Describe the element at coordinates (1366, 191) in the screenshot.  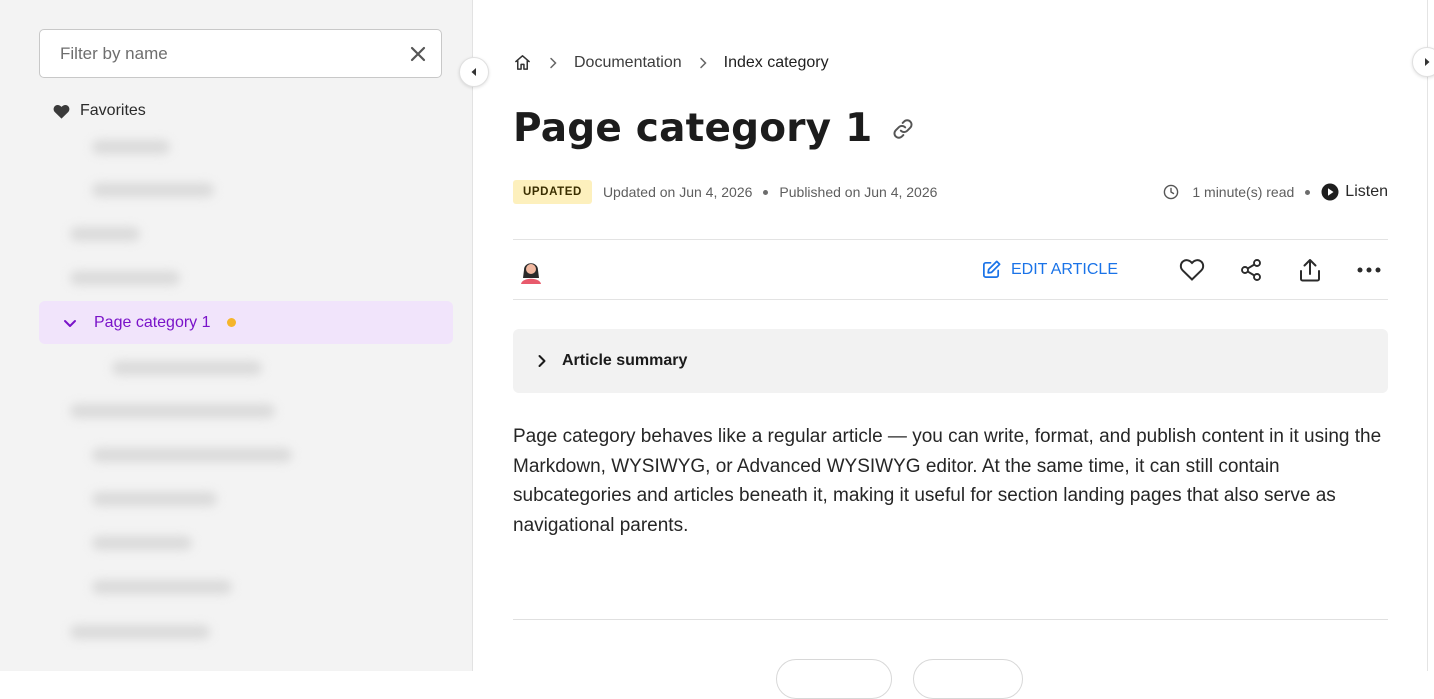
I see `listen-label: Listen` at that location.